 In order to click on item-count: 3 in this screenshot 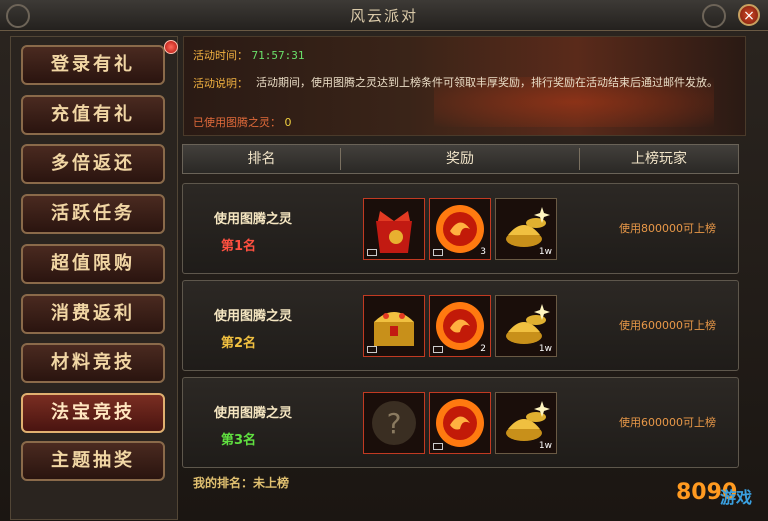, I will do `click(483, 252)`.